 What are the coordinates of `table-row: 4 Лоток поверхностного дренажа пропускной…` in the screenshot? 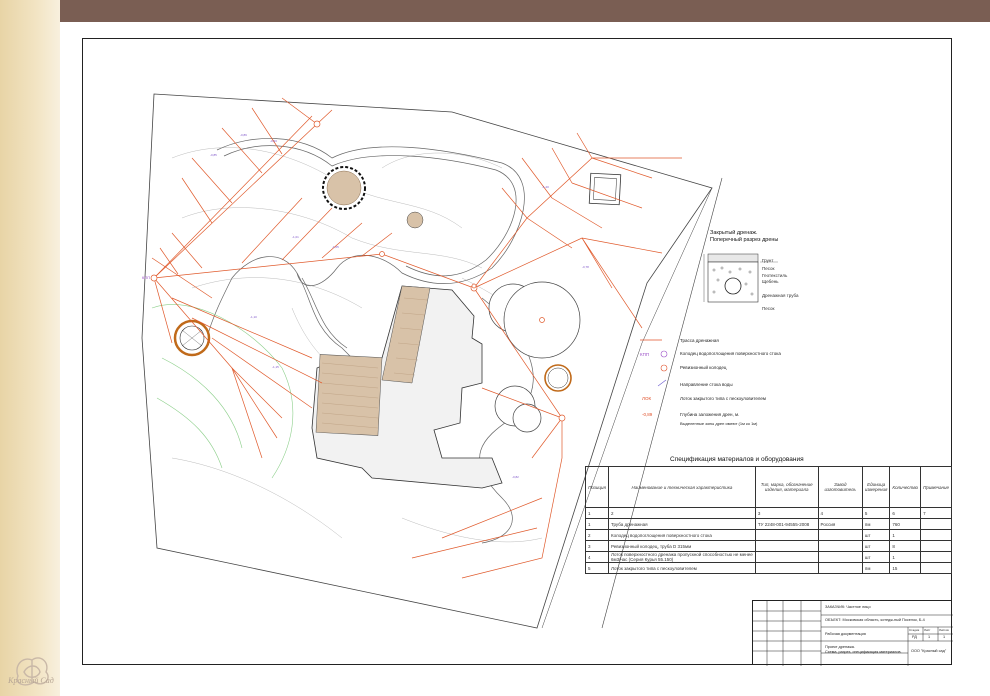 It's located at (768, 557).